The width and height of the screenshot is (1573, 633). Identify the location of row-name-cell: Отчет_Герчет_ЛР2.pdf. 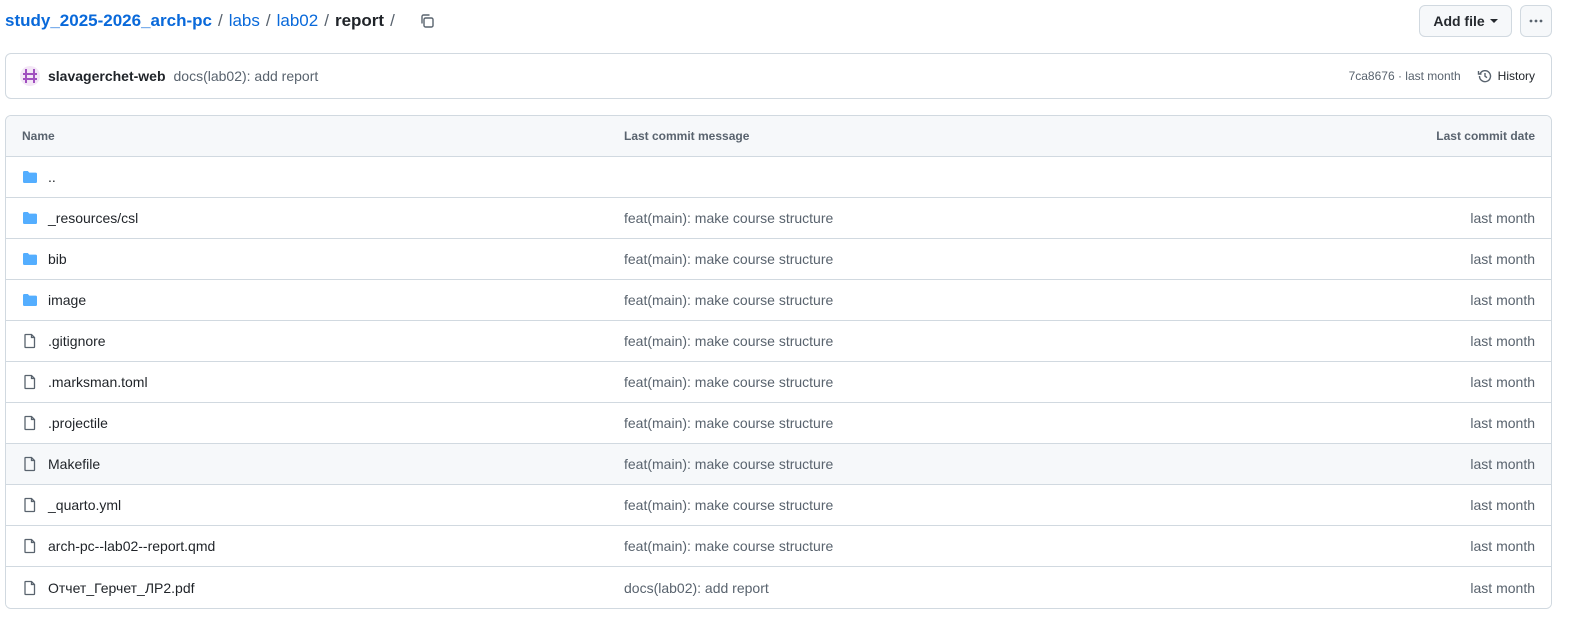
(315, 588).